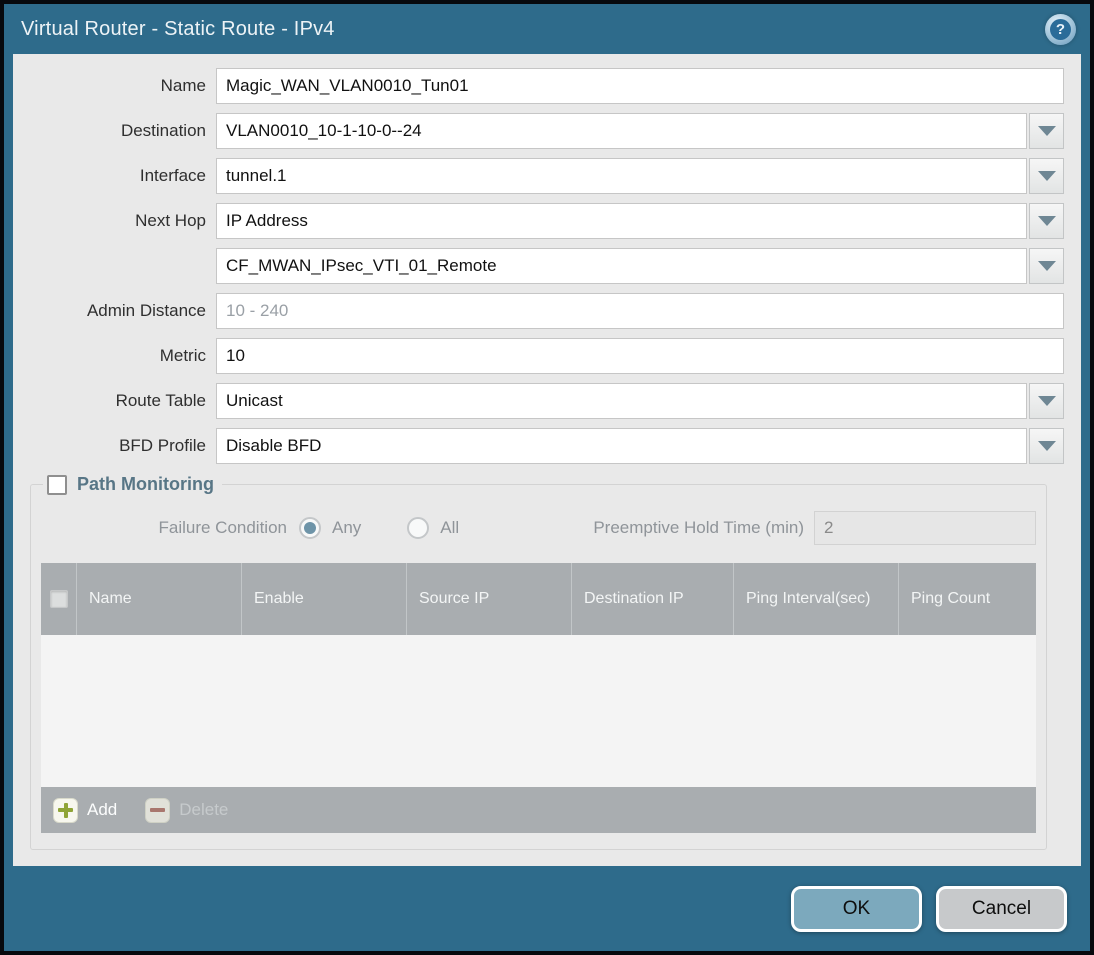 The height and width of the screenshot is (955, 1094). I want to click on failure-condition-label: Failure Condition, so click(222, 527).